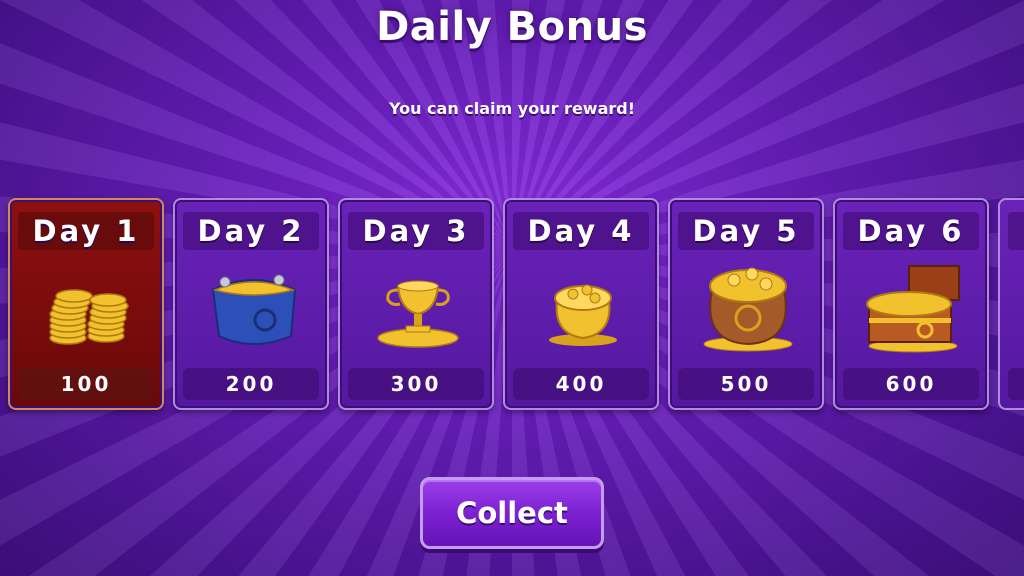 The image size is (1024, 576). What do you see at coordinates (1016, 384) in the screenshot?
I see `reward-amount-partial` at bounding box center [1016, 384].